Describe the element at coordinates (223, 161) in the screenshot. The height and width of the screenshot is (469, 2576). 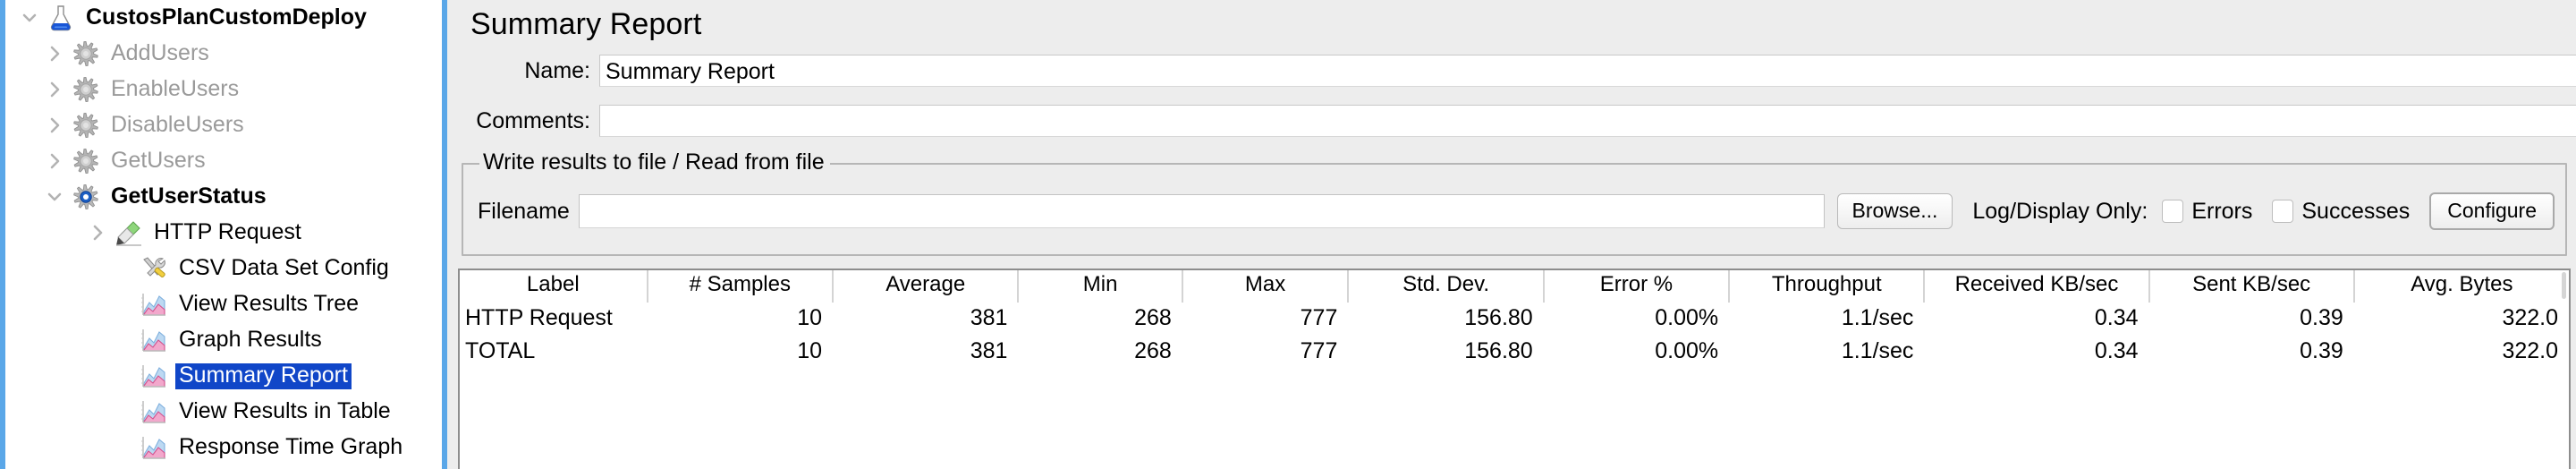
I see `tree-item-getusers: GetUsers` at that location.